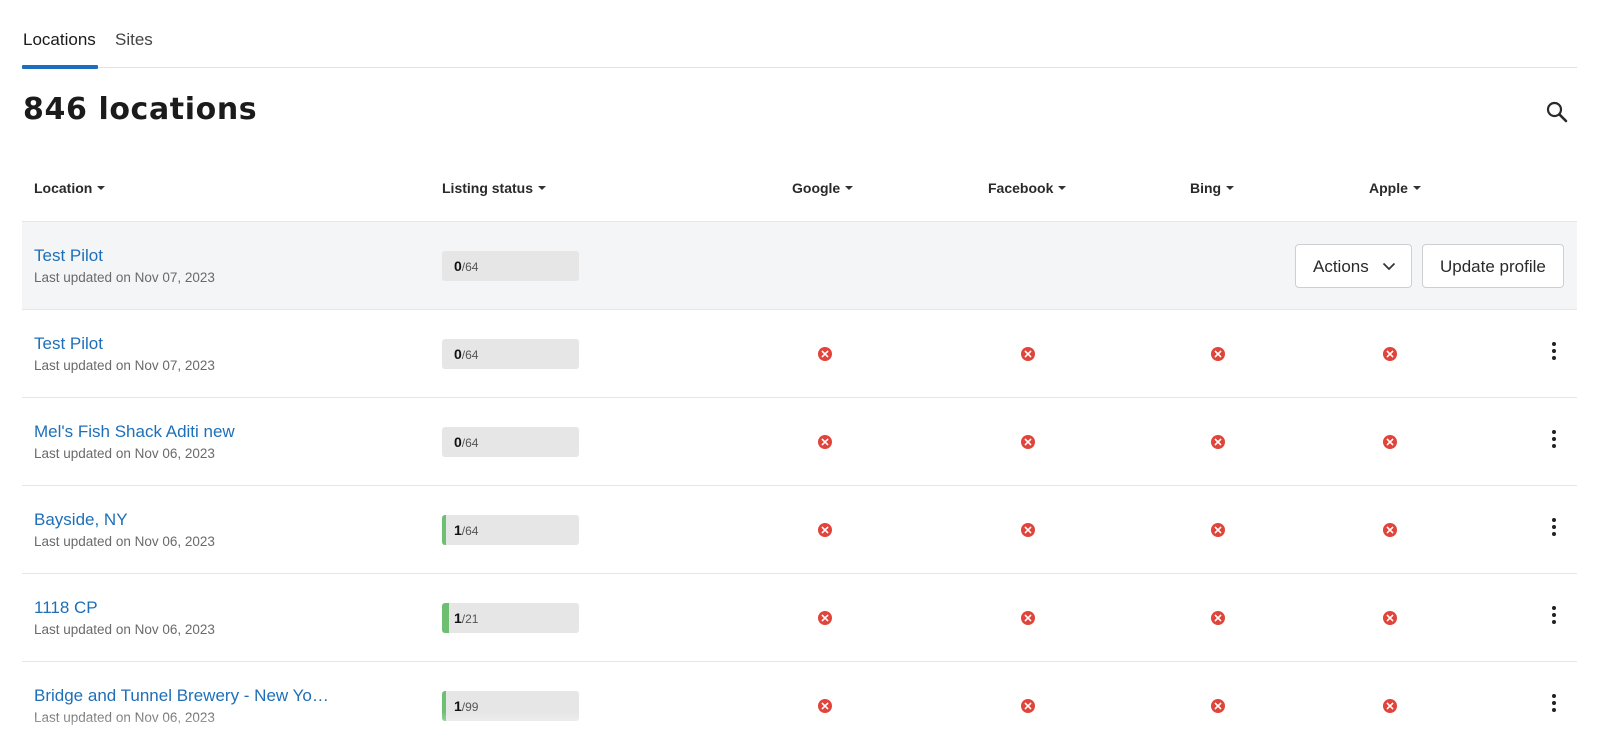  I want to click on tab-bar: Locations Sites, so click(799, 34).